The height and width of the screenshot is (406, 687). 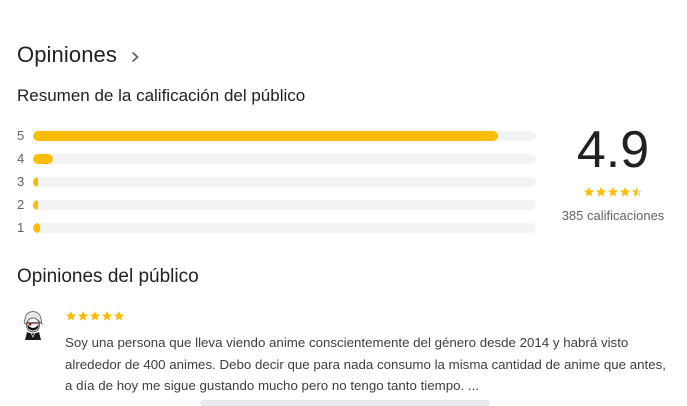 What do you see at coordinates (613, 215) in the screenshot?
I see `rating-count: 385 calificaciones` at bounding box center [613, 215].